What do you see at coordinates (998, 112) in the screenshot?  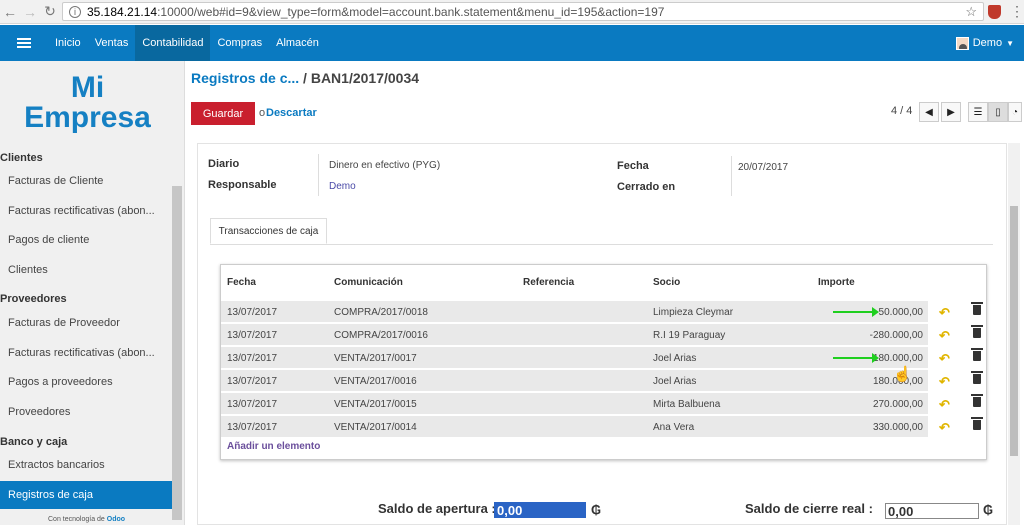 I see `form-view-icon: ▯` at bounding box center [998, 112].